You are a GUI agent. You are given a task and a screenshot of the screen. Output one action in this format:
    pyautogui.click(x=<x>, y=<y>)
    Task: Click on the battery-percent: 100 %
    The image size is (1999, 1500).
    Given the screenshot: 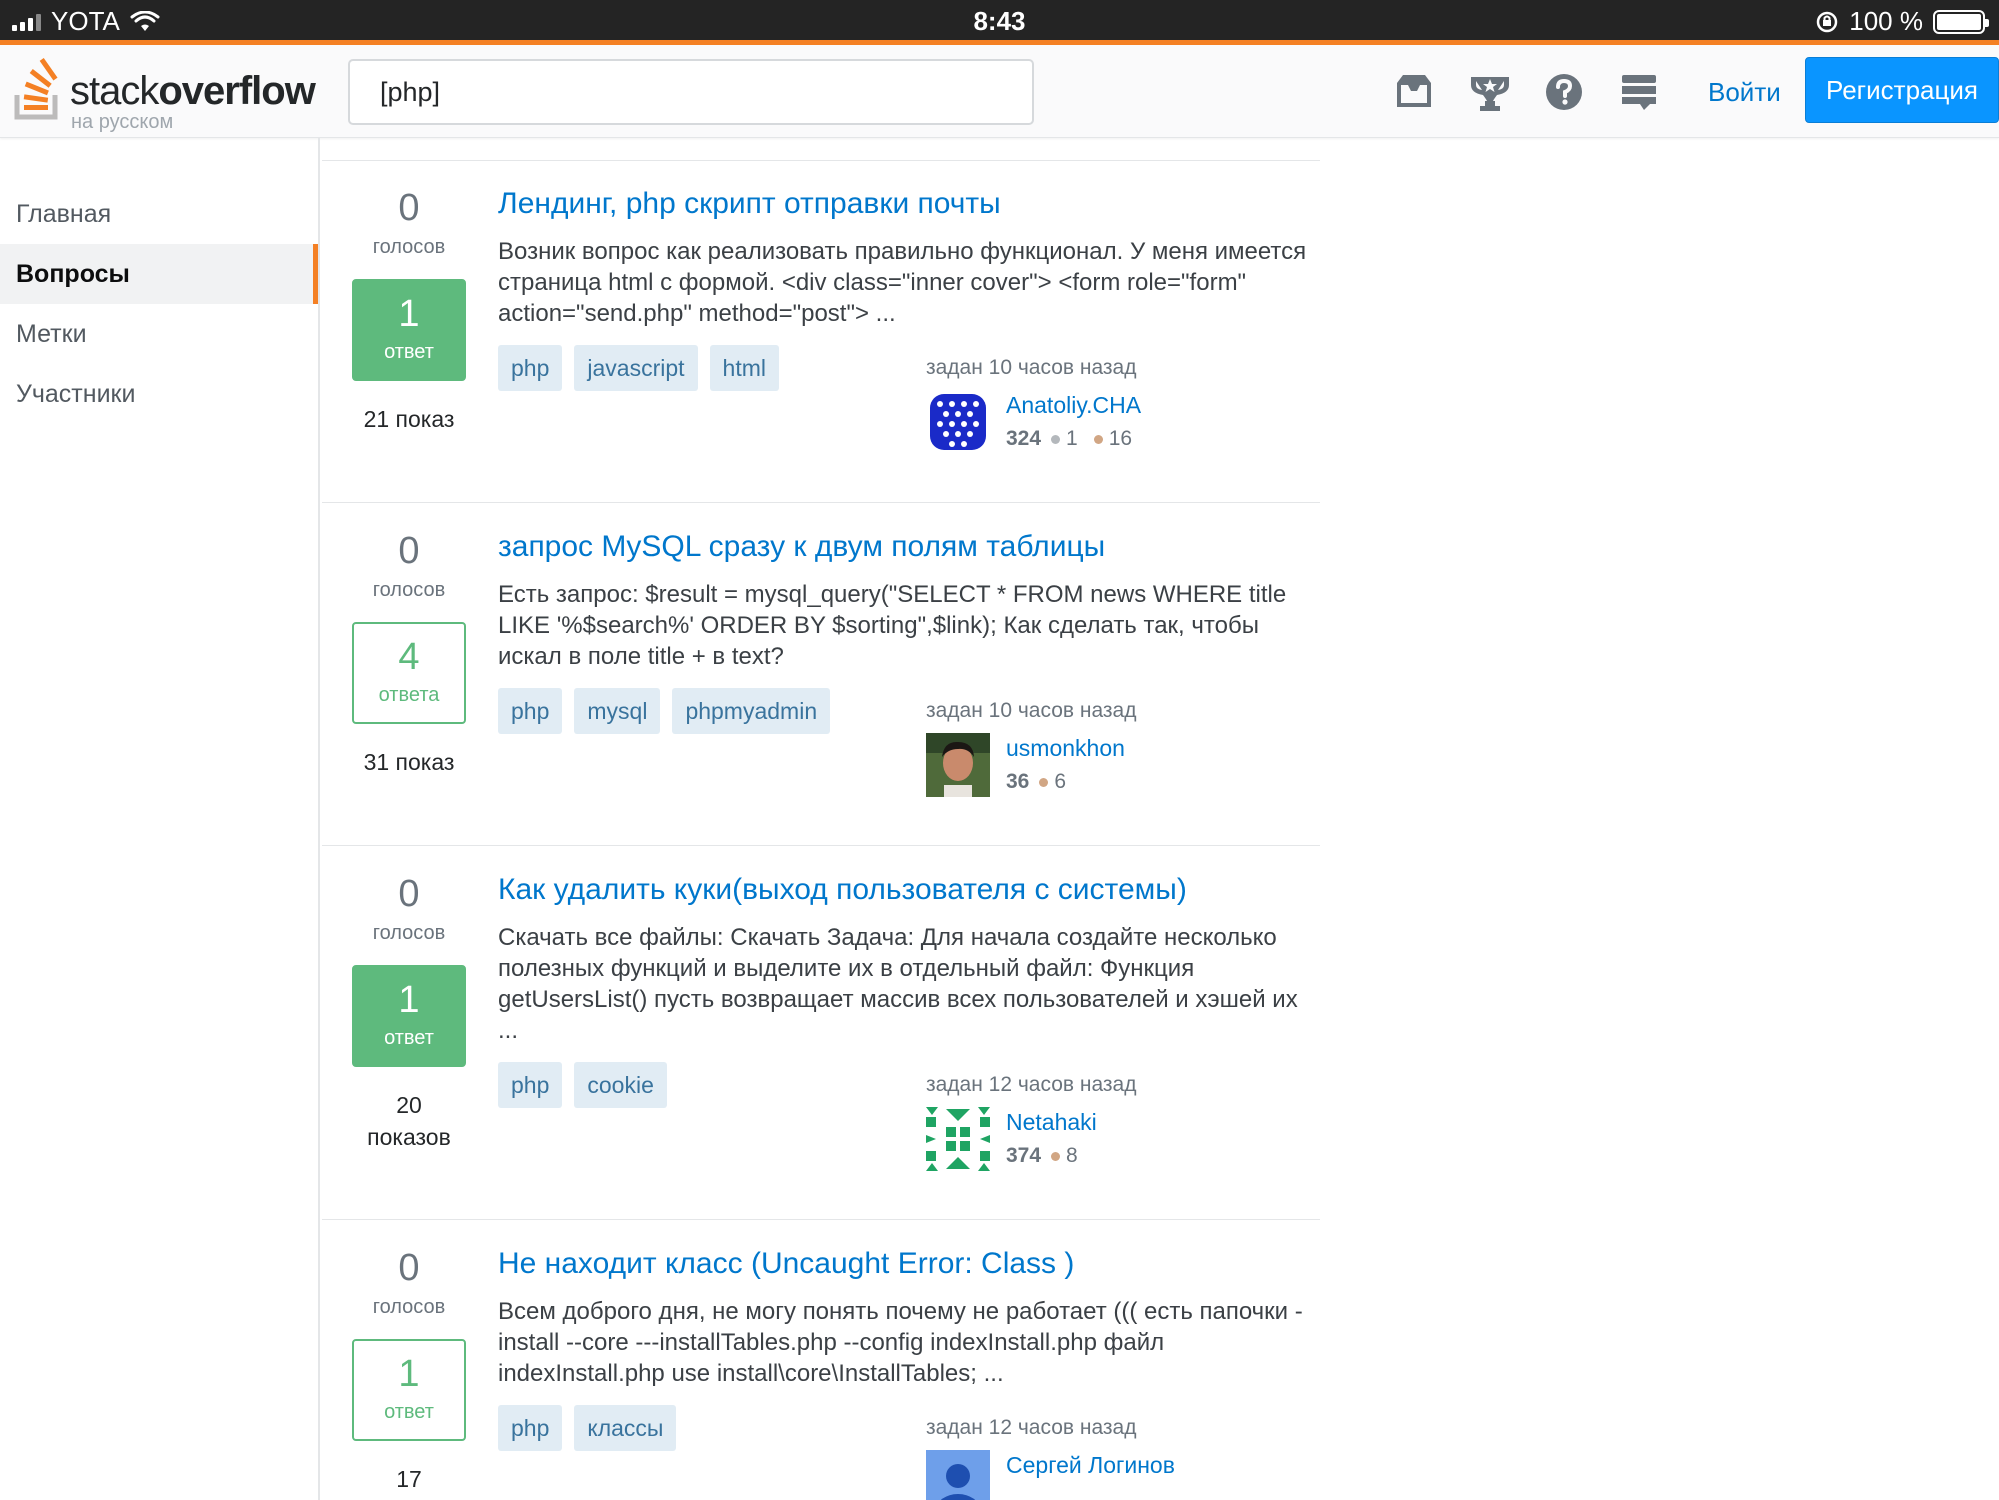 What is the action you would take?
    pyautogui.click(x=1886, y=21)
    